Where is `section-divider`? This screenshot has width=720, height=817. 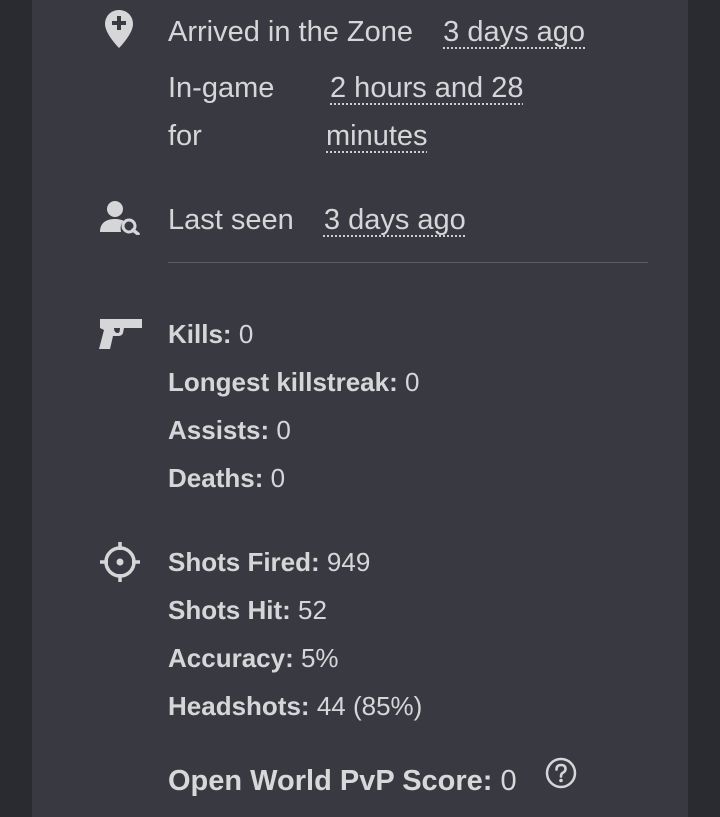
section-divider is located at coordinates (408, 262).